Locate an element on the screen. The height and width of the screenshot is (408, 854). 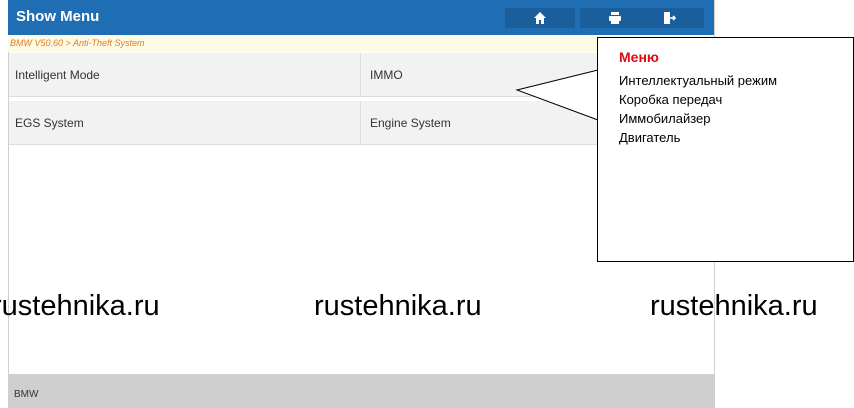
exit-button is located at coordinates (669, 18).